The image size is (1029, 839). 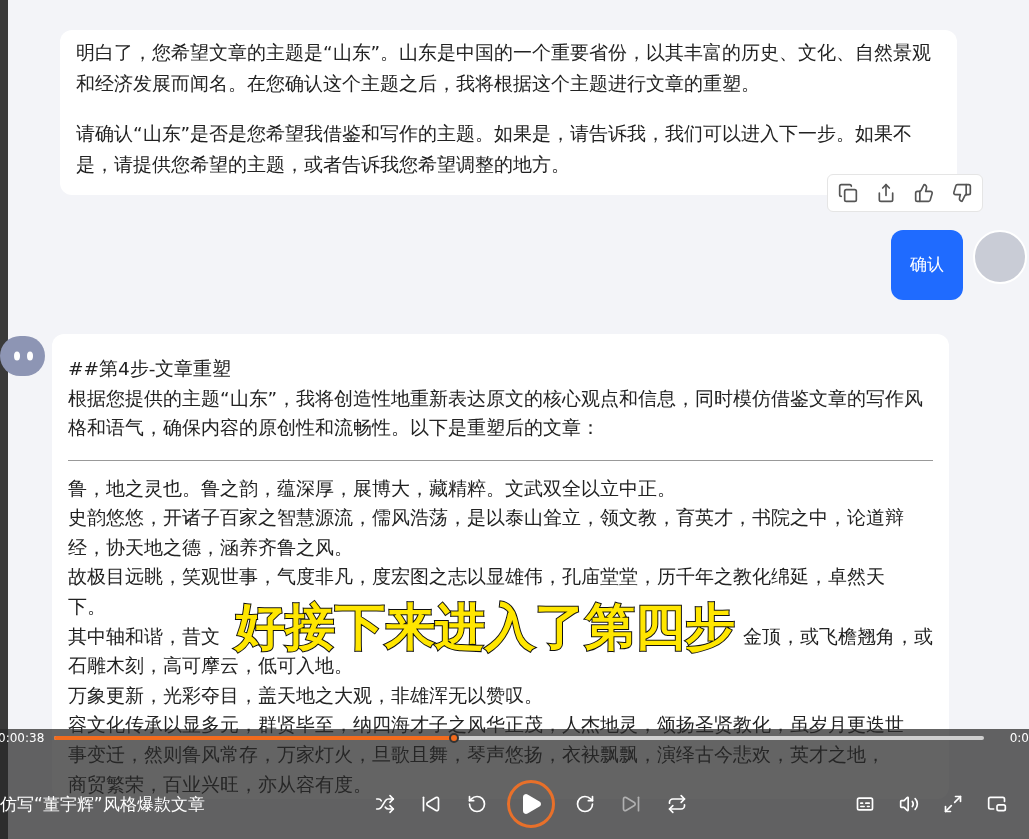 What do you see at coordinates (485, 627) in the screenshot?
I see `video-subtitle: 好接下来进入了第四步` at bounding box center [485, 627].